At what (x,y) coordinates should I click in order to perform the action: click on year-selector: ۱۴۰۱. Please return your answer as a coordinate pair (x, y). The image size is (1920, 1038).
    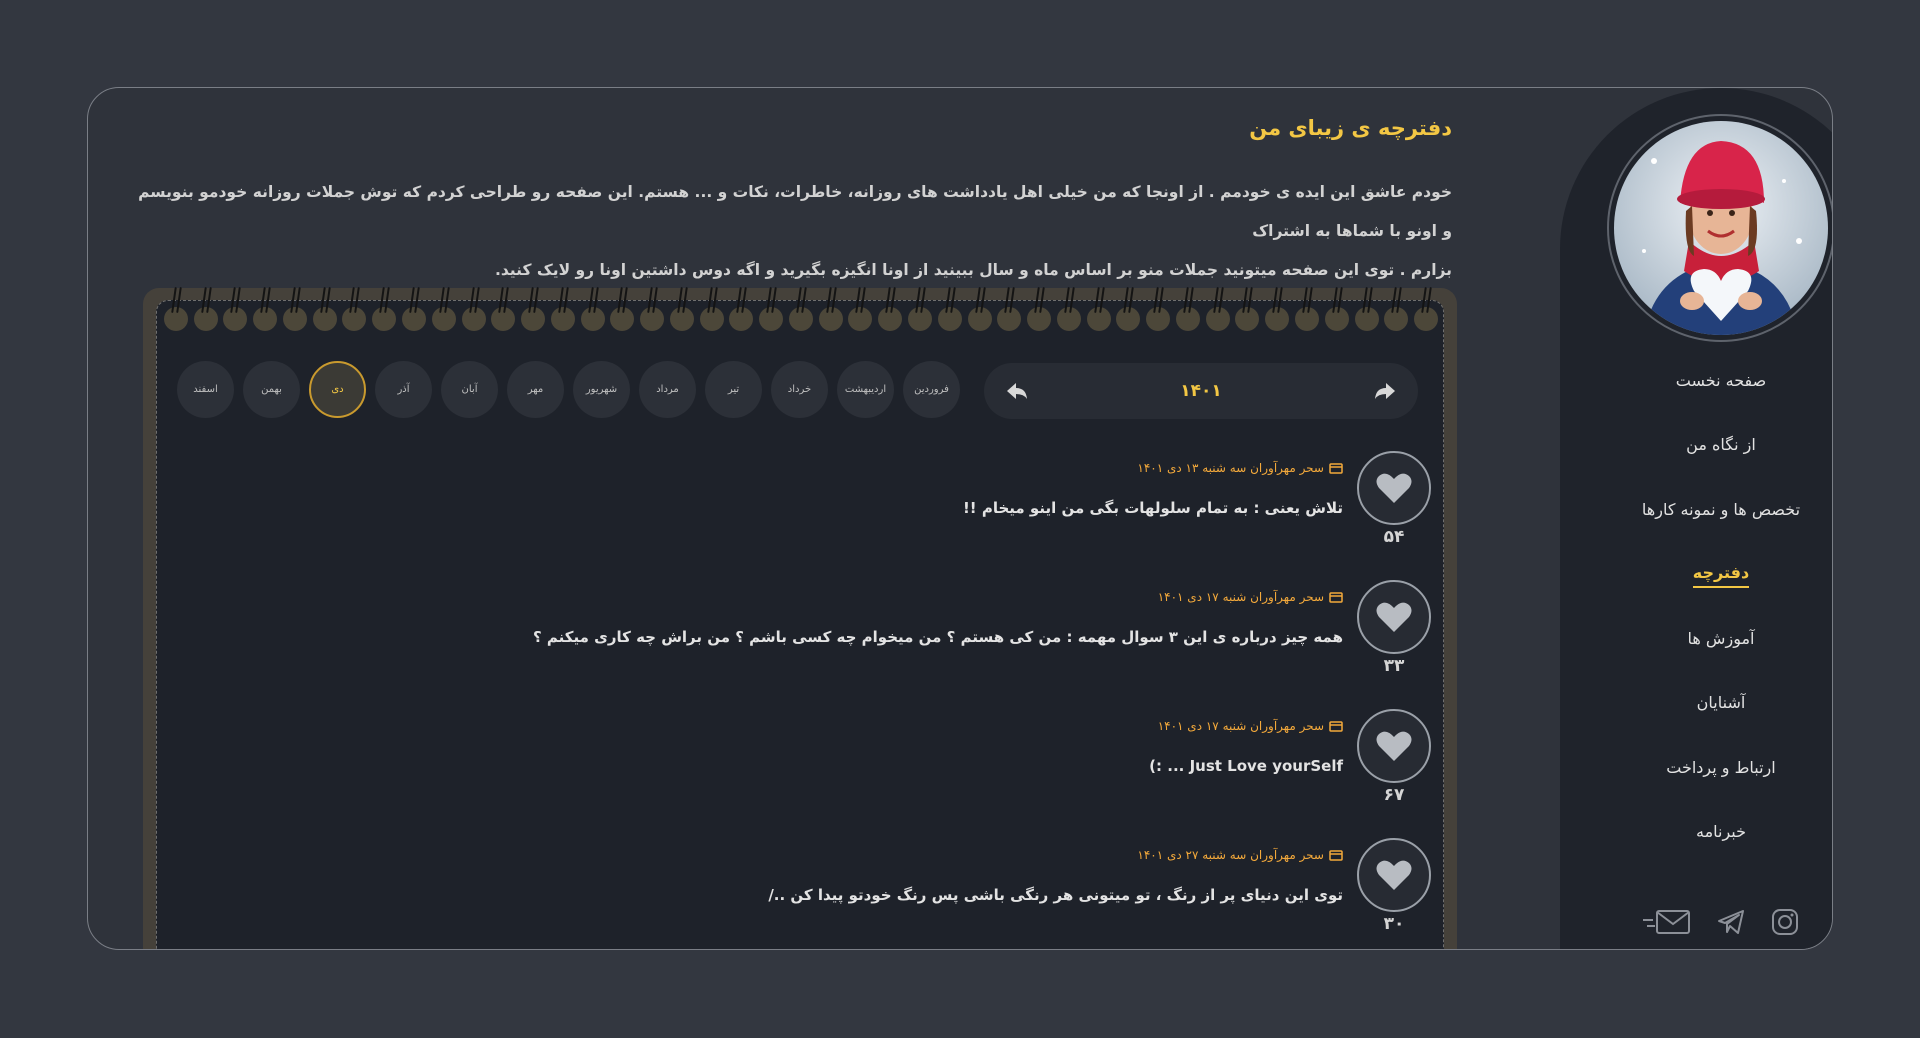
    Looking at the image, I should click on (1201, 391).